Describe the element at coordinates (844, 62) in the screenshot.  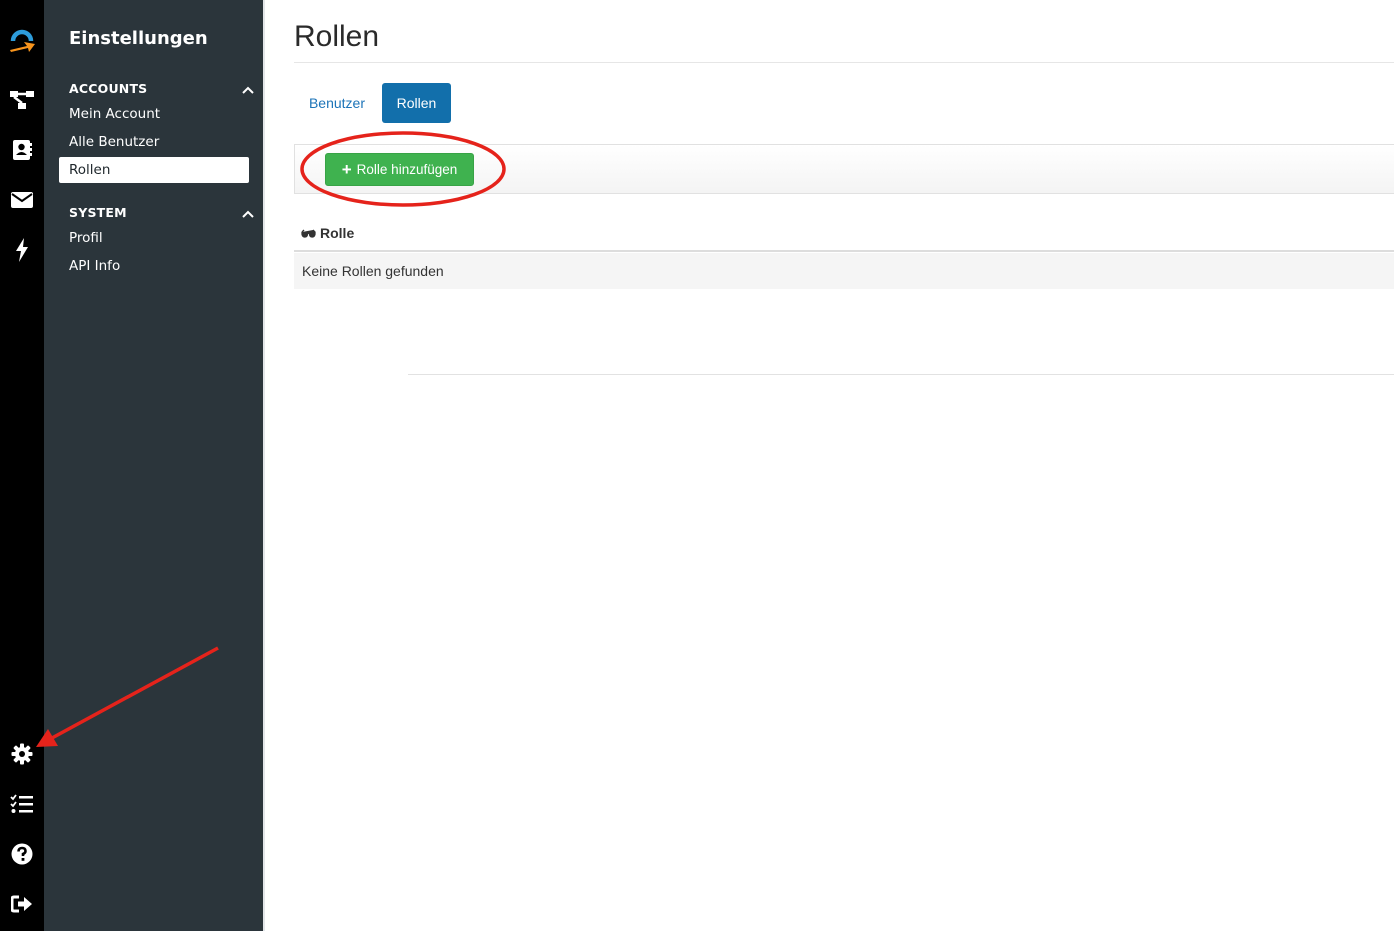
I see `title-divider` at that location.